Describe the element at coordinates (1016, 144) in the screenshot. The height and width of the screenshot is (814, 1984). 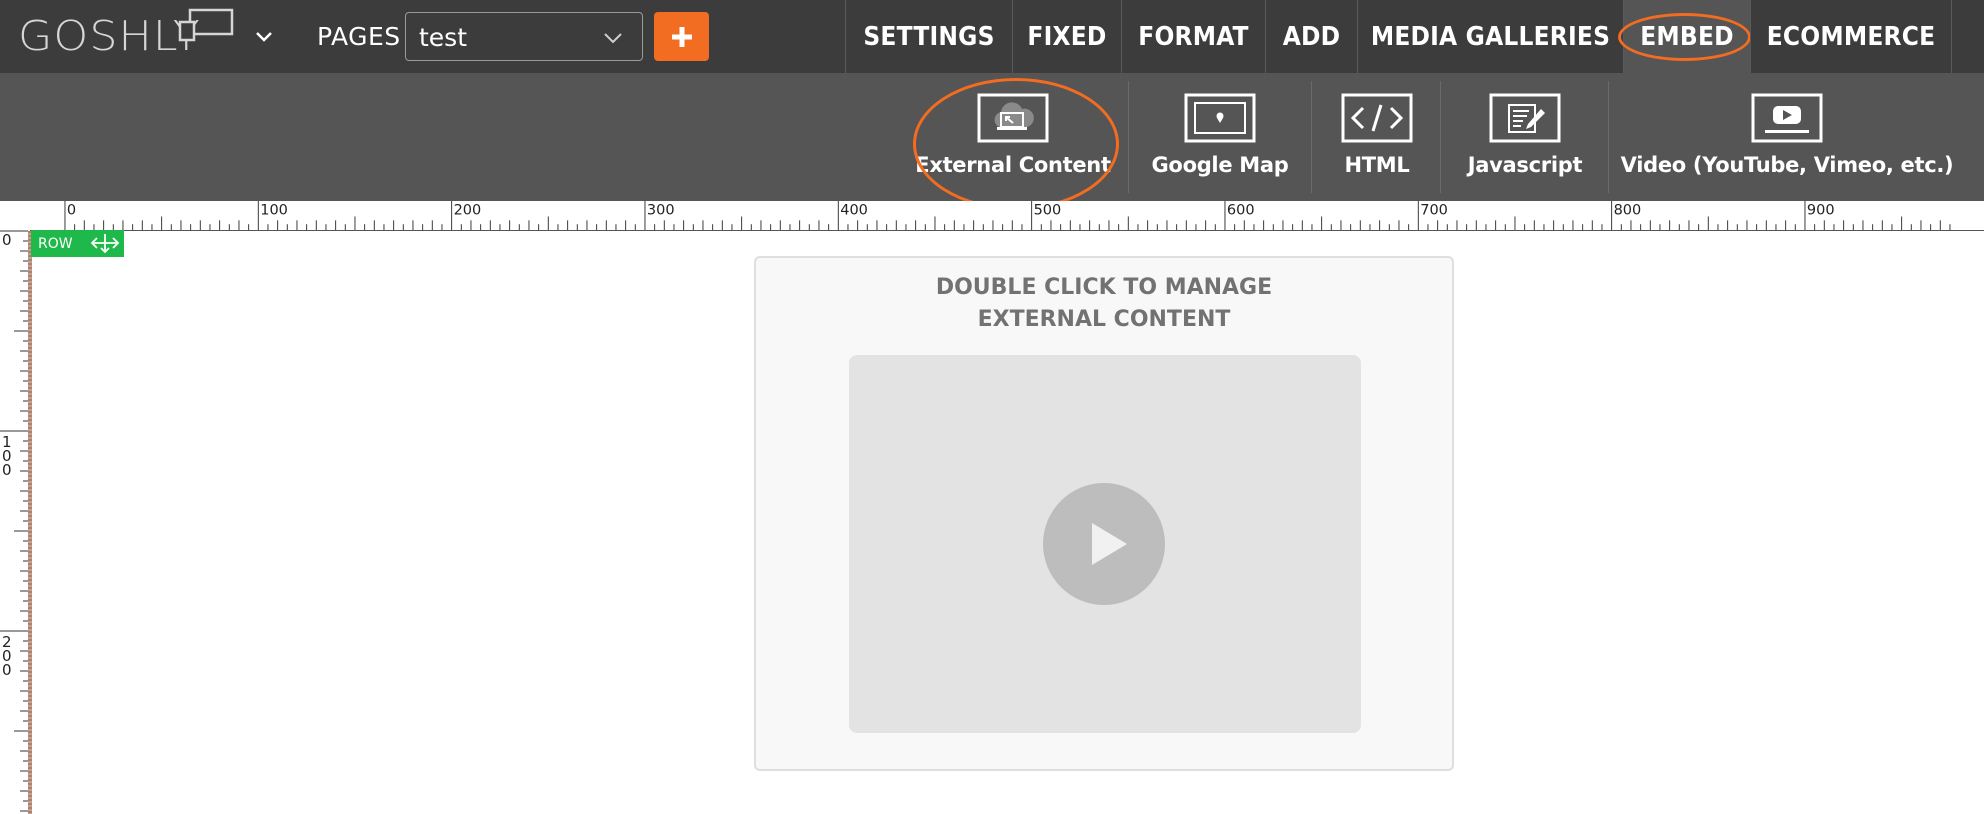
I see `highlight-circle` at that location.